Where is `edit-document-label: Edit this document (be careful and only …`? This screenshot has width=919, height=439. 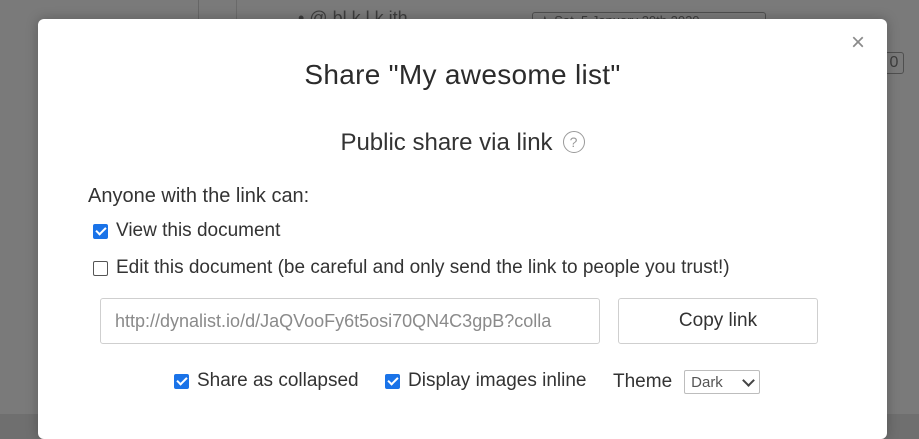 edit-document-label: Edit this document (be careful and only … is located at coordinates (423, 267).